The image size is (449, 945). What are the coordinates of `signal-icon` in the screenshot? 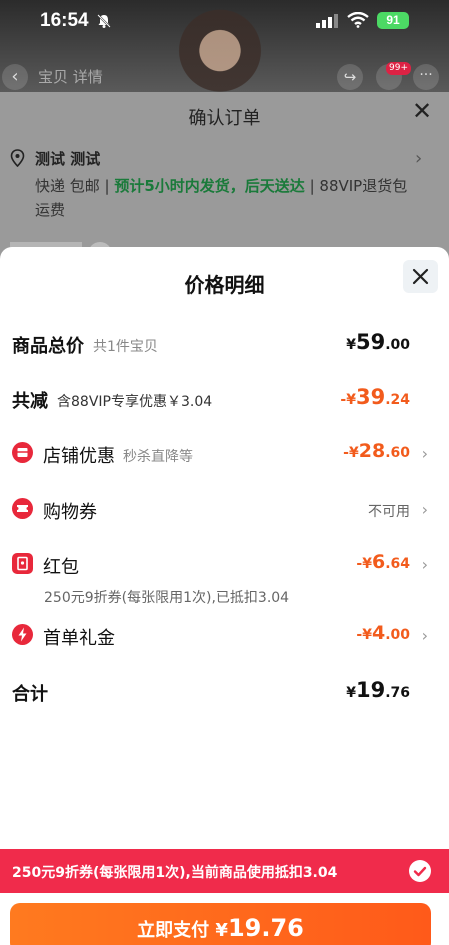 It's located at (327, 21).